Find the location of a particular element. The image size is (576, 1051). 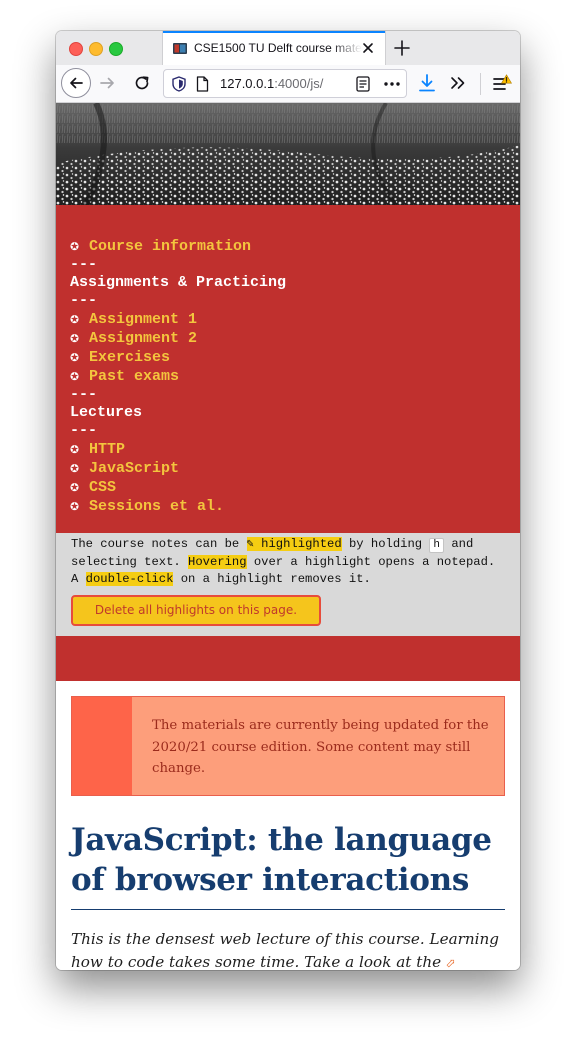

nav-section-heading: Assignments & Practicing is located at coordinates (178, 283).